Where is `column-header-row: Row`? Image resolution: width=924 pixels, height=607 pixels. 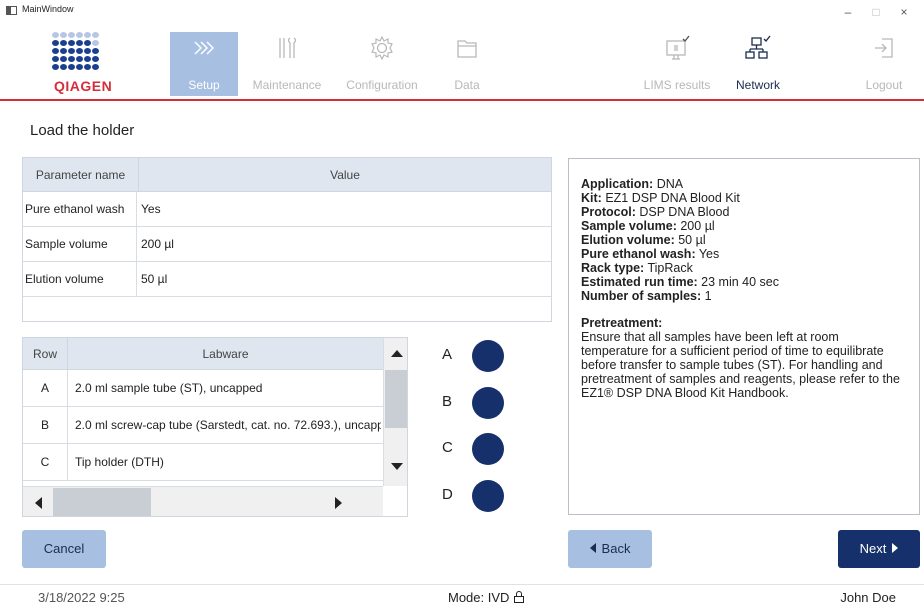
column-header-row: Row is located at coordinates (45, 354).